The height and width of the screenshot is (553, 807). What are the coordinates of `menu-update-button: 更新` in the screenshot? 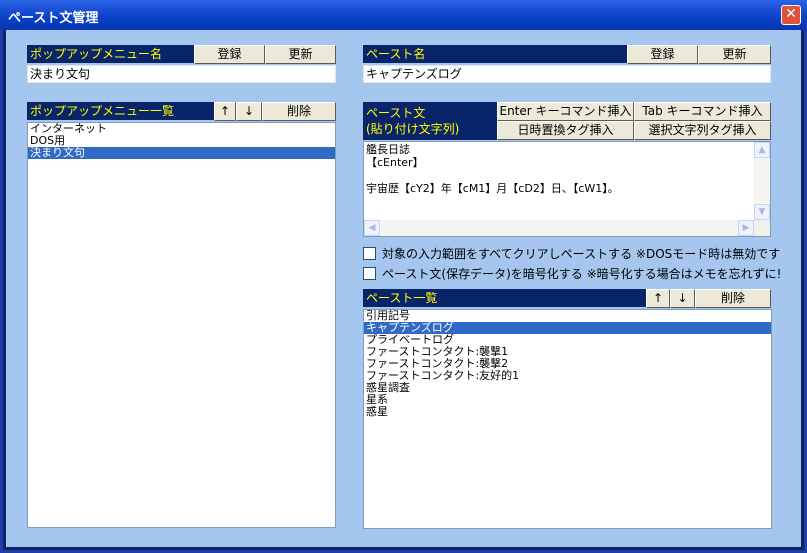 It's located at (300, 54).